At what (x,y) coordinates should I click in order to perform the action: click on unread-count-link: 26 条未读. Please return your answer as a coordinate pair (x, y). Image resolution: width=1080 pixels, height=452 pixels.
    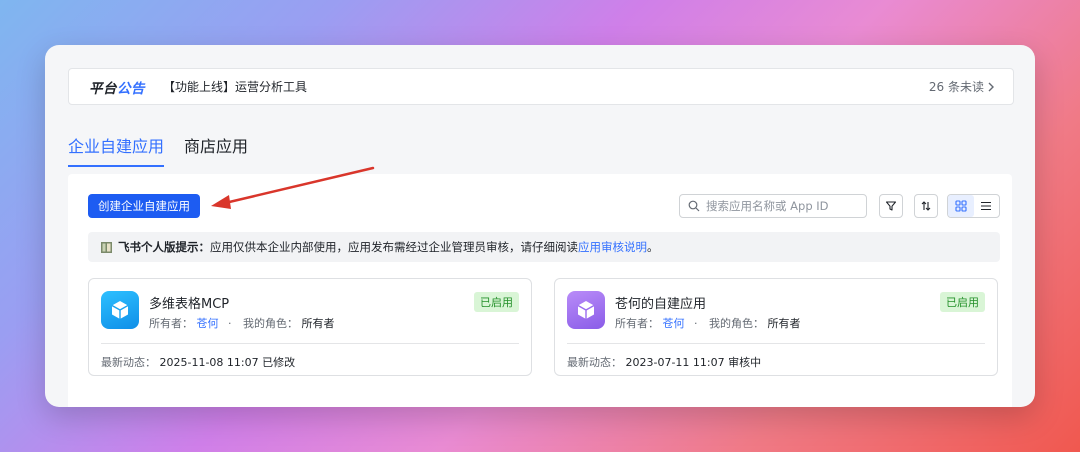
    Looking at the image, I should click on (962, 86).